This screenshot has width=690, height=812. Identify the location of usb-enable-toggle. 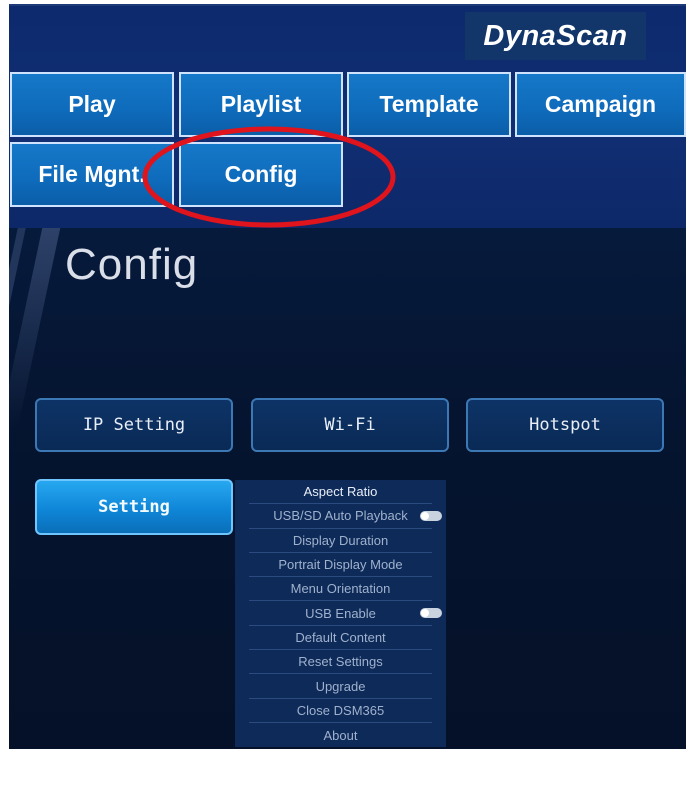
(431, 613).